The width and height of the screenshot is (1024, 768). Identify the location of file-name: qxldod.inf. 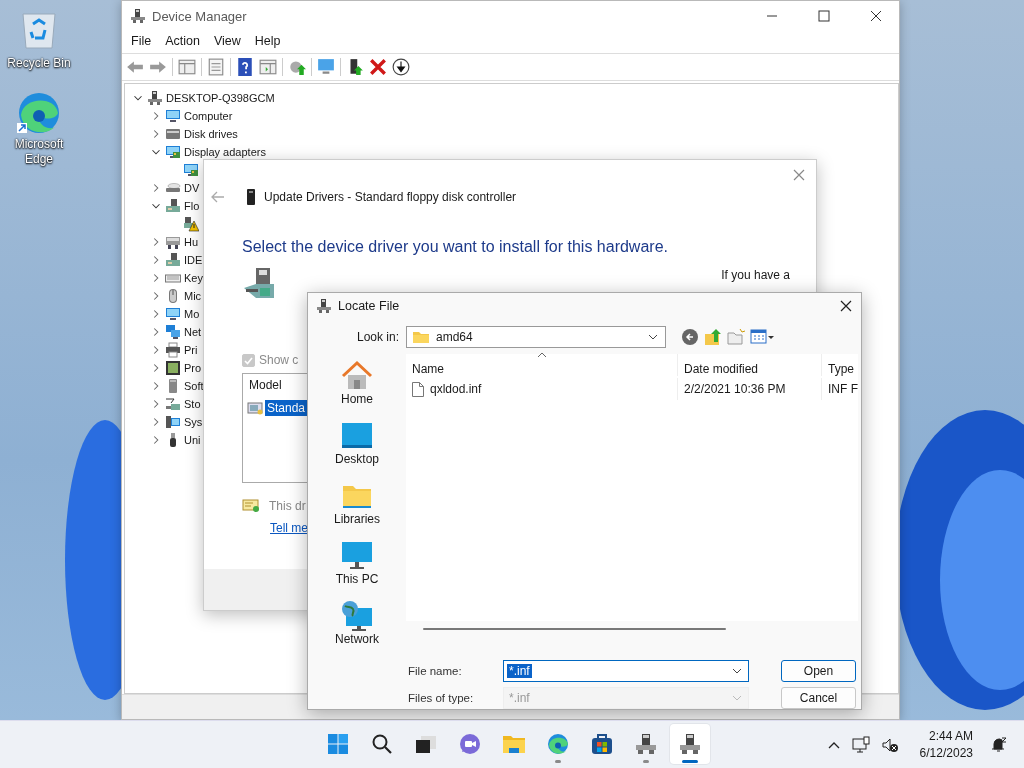
(456, 389).